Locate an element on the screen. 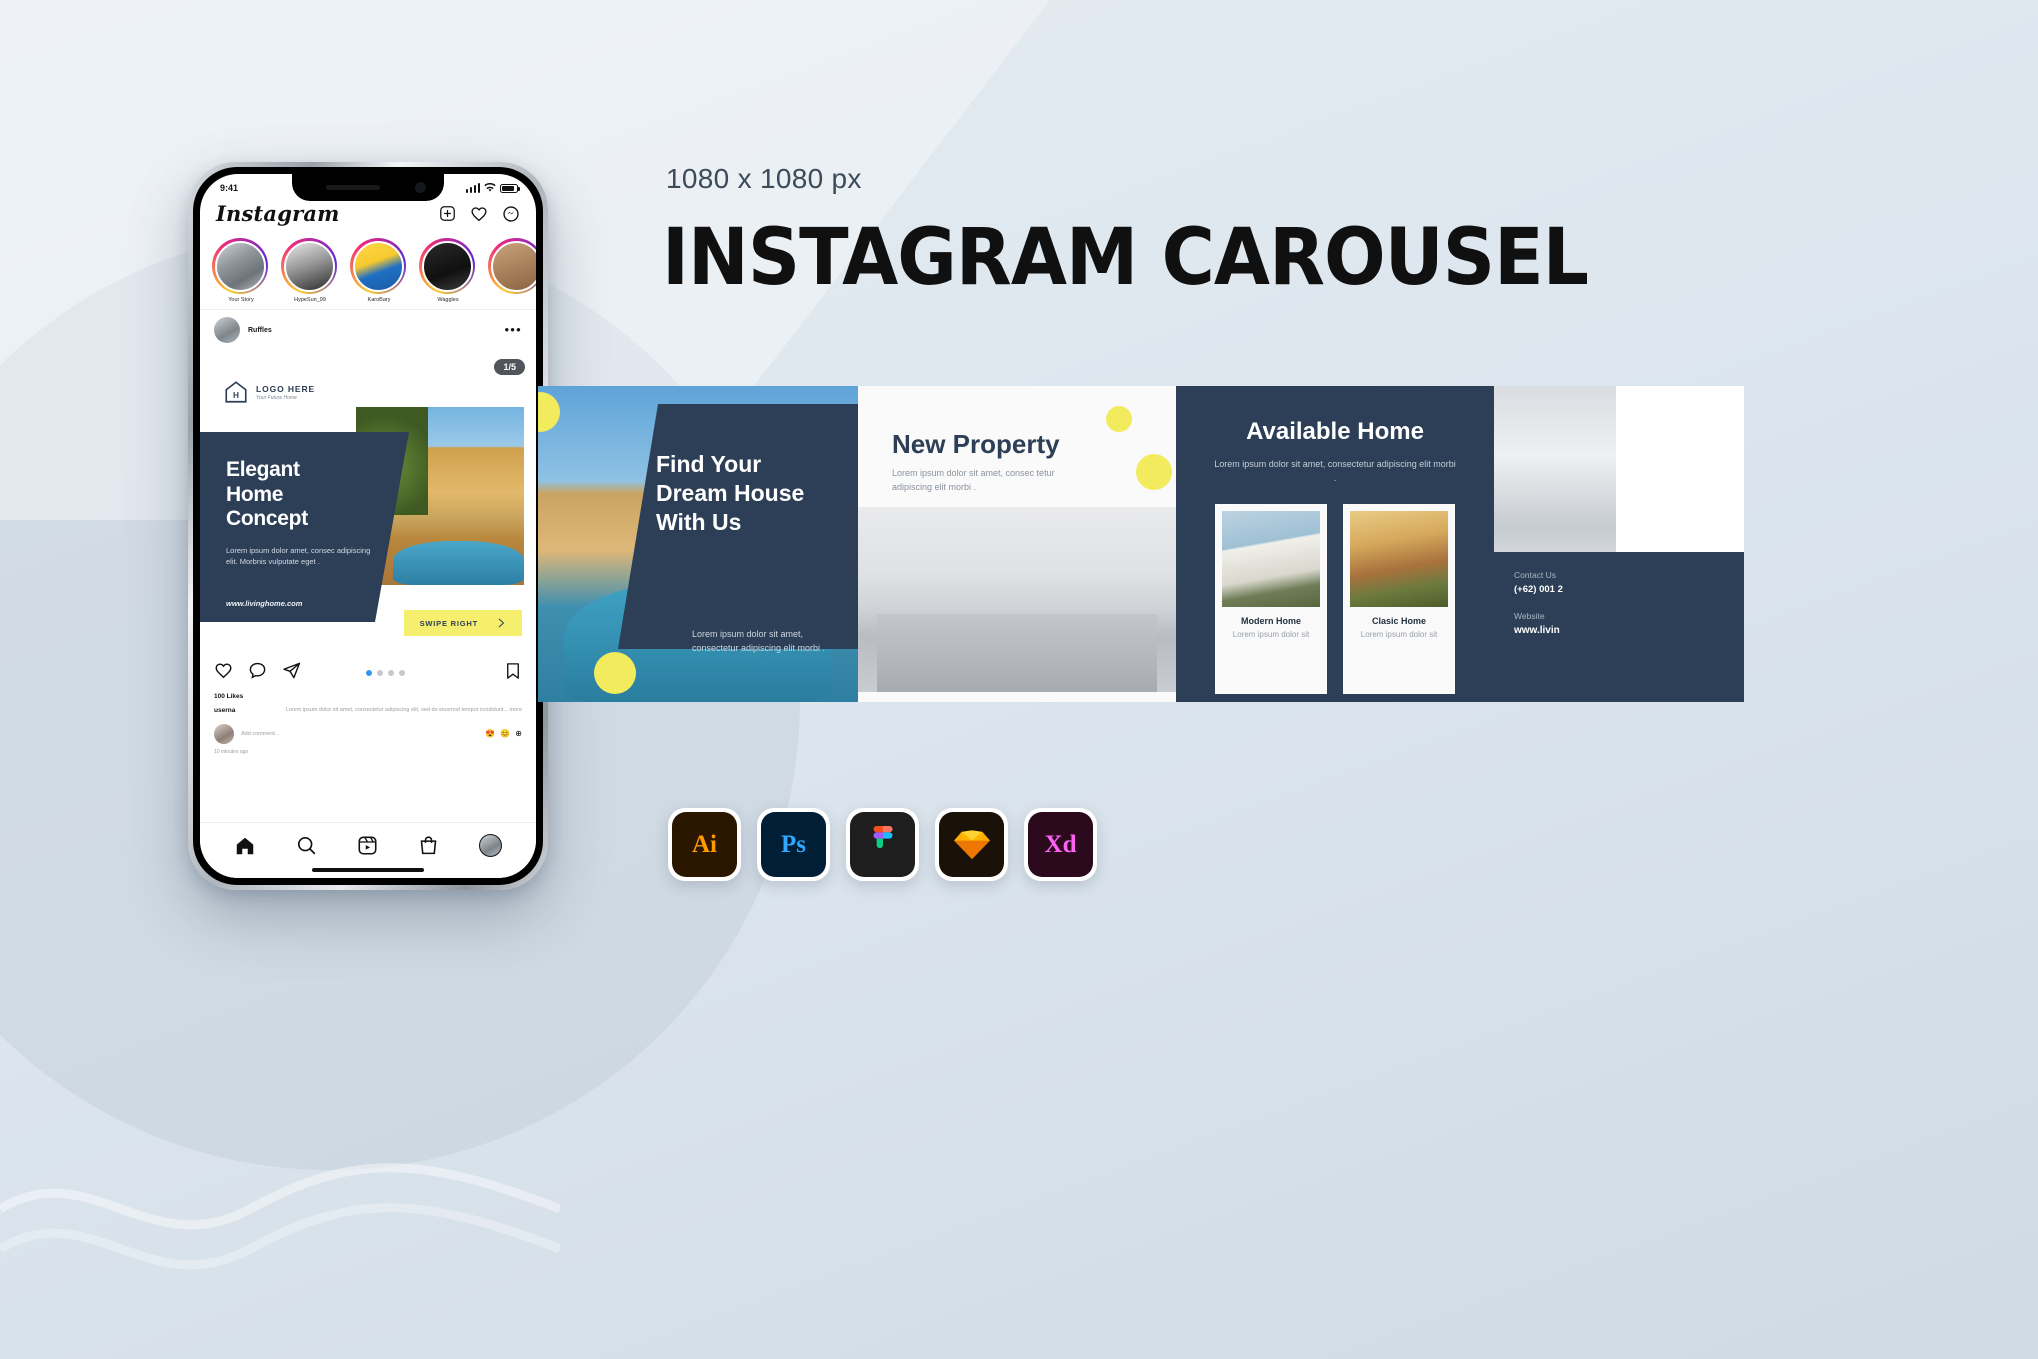 The width and height of the screenshot is (2038, 1359). home-card: Modern Home Lorem ipsum dolor sit is located at coordinates (1271, 599).